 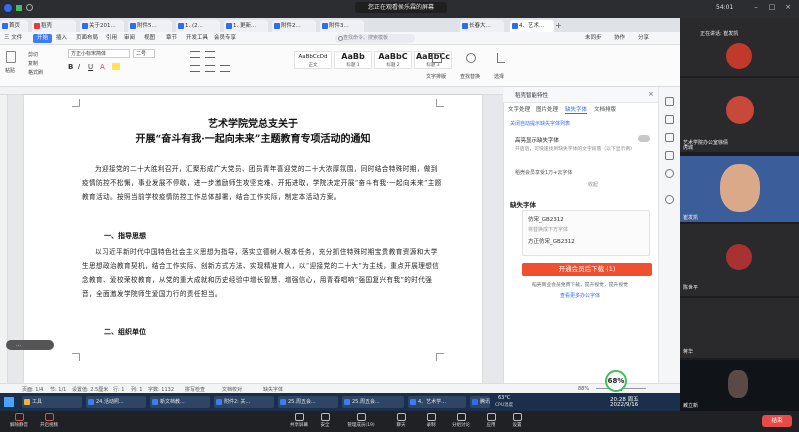 I want to click on menu-item: 页面布局, so click(x=87, y=38).